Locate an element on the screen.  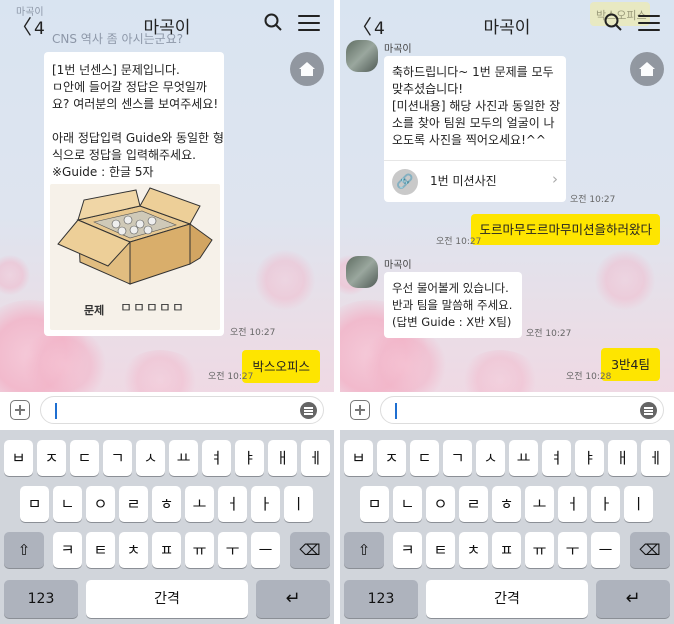
quiz-image: 문제 ㅁㅁㅁㅁㅁ is located at coordinates (135, 257).